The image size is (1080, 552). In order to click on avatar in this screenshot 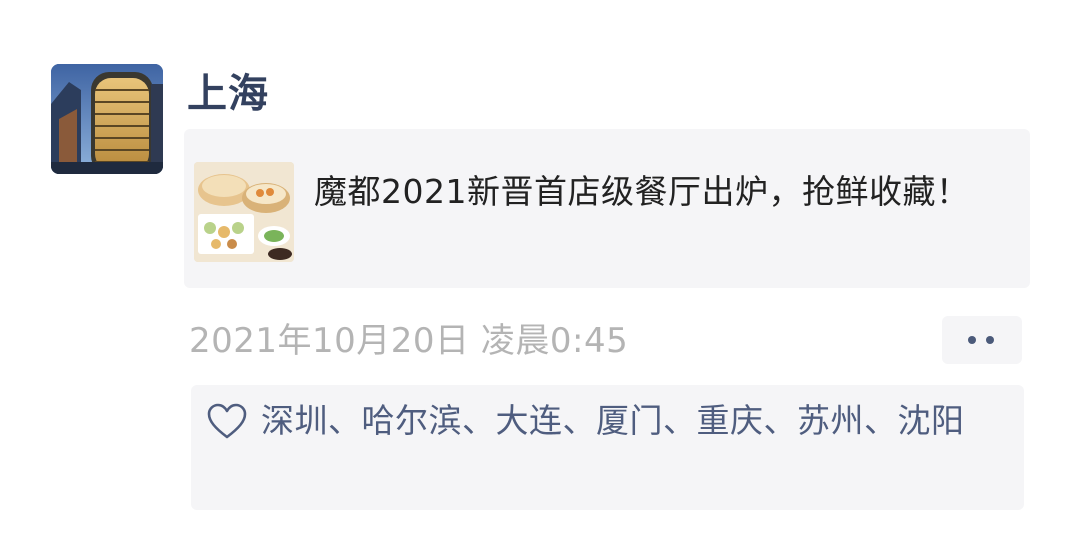, I will do `click(107, 119)`.